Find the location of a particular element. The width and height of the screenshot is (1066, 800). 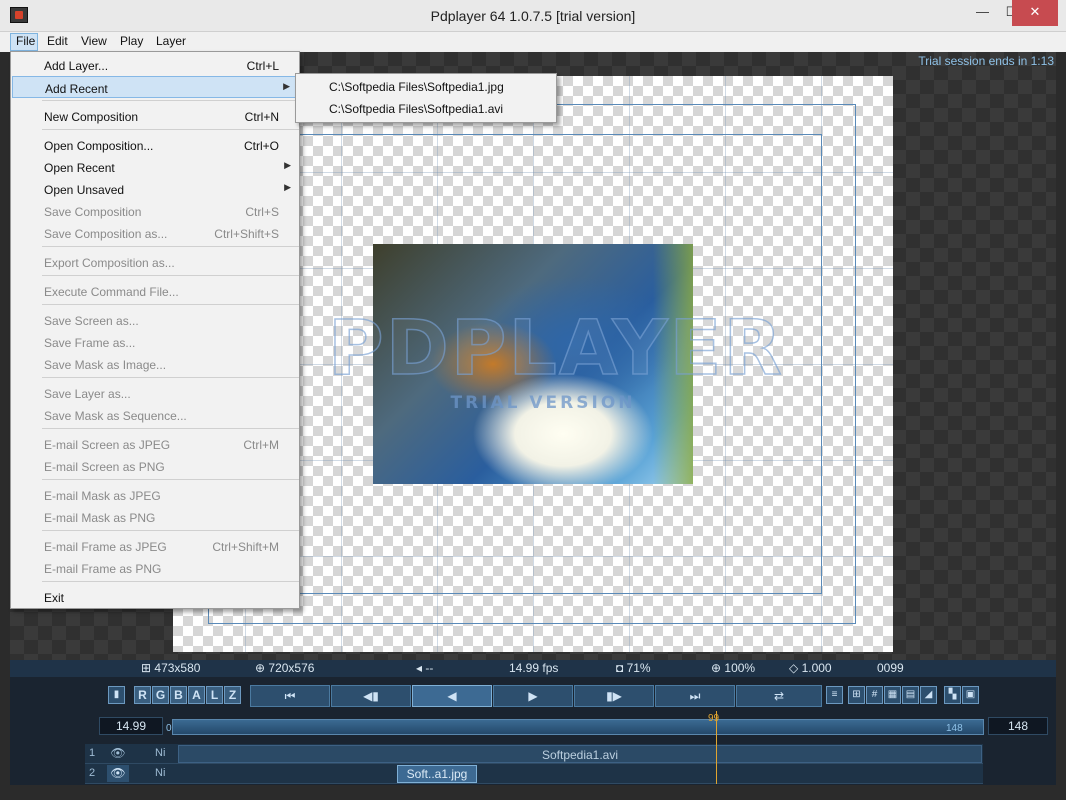

menu-item-email-screen-png: E-mail Screen as PNG is located at coordinates (155, 466).